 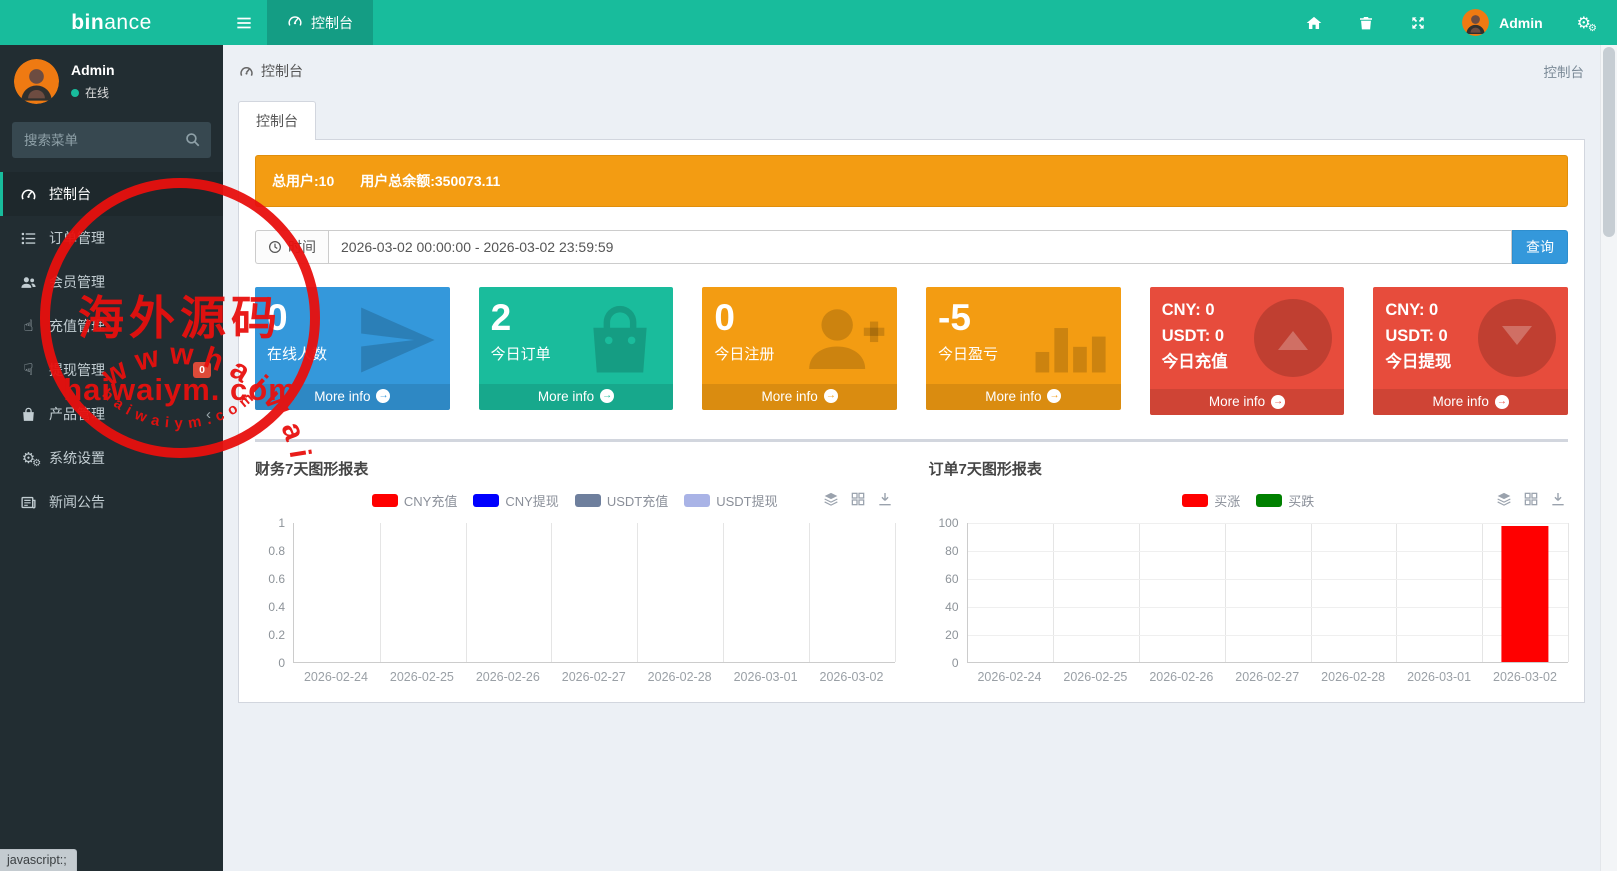 What do you see at coordinates (111, 194) in the screenshot?
I see `sidebar-item-控制台: 控制台` at bounding box center [111, 194].